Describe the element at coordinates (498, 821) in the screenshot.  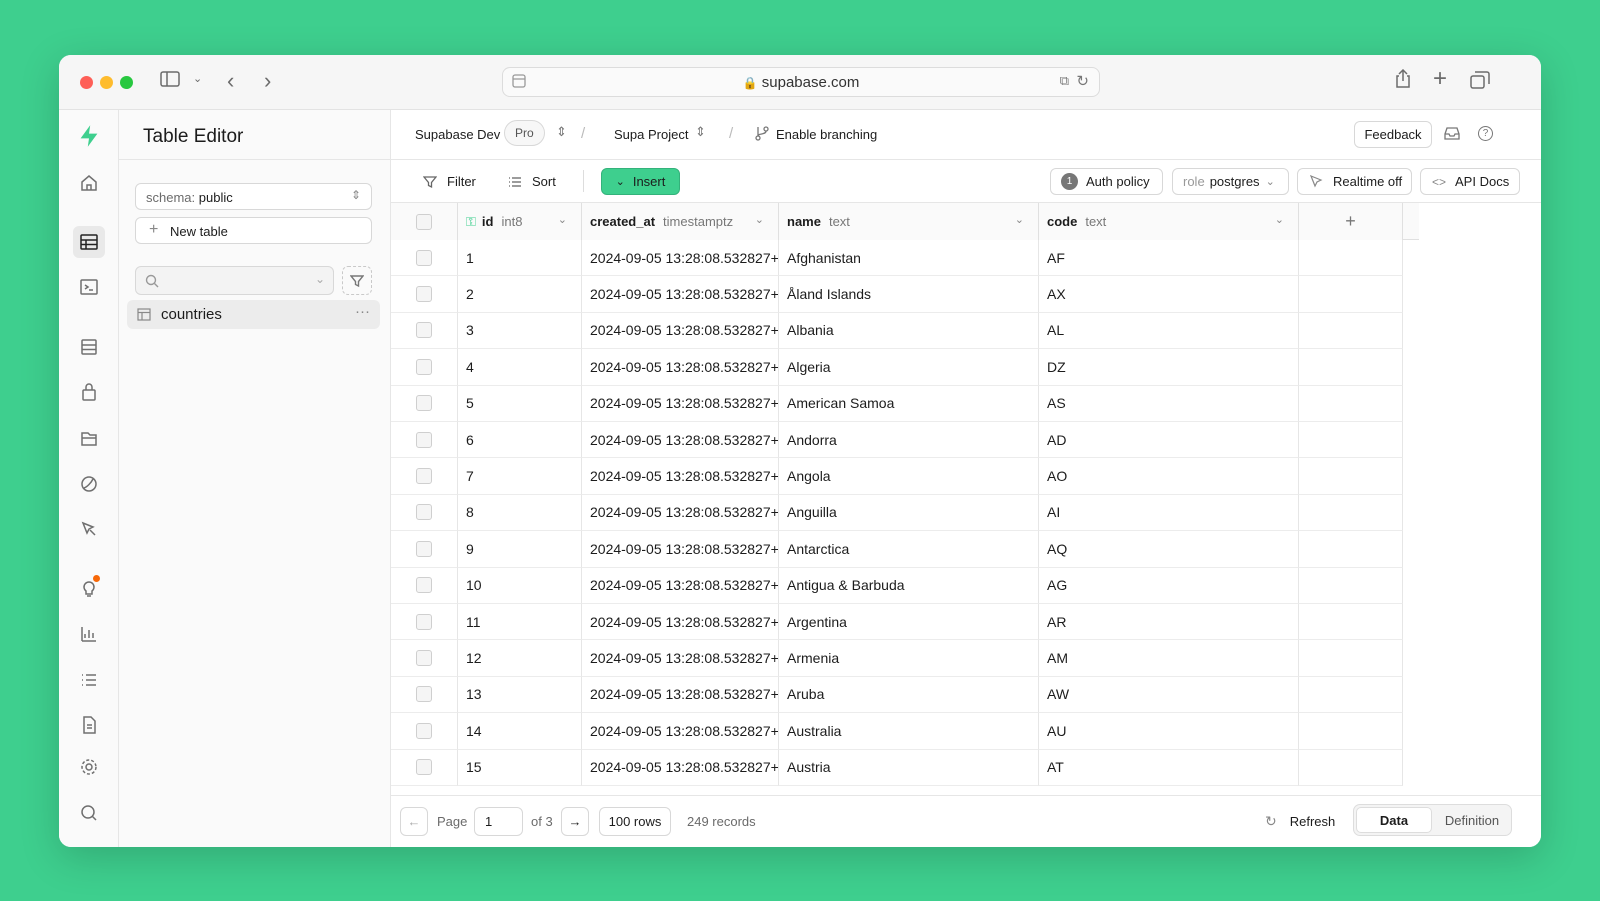
I see `page-input: 1` at that location.